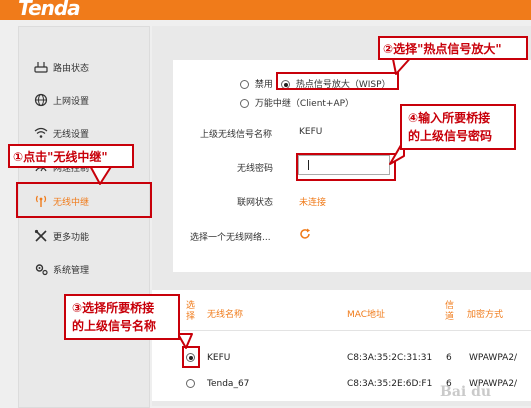 The width and height of the screenshot is (531, 408). I want to click on sidebar-item-router-status: 路由状态, so click(61, 67).